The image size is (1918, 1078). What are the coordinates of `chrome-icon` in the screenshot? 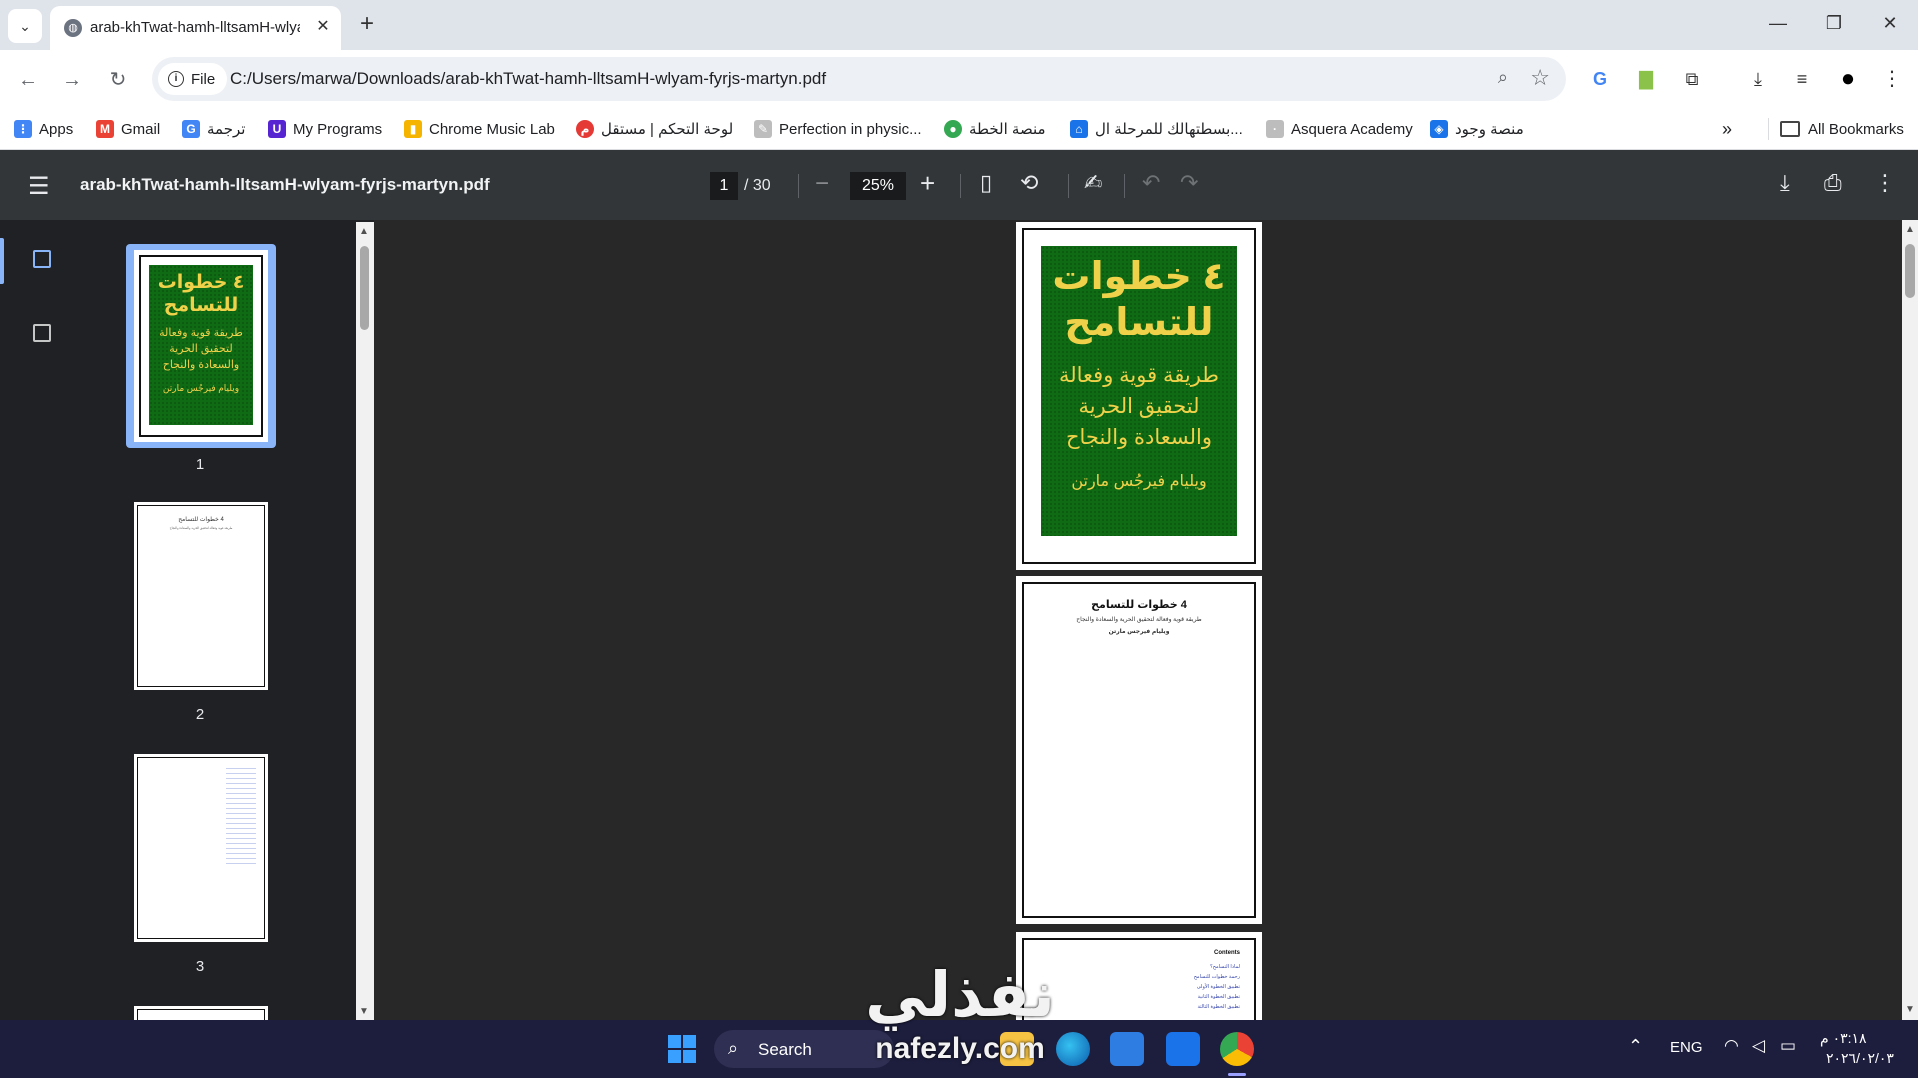 It's located at (1237, 1049).